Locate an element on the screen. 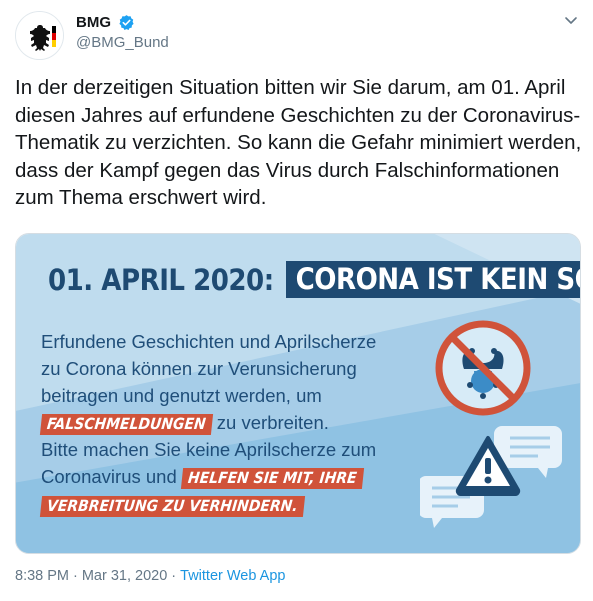  chevron-down-icon is located at coordinates (571, 21).